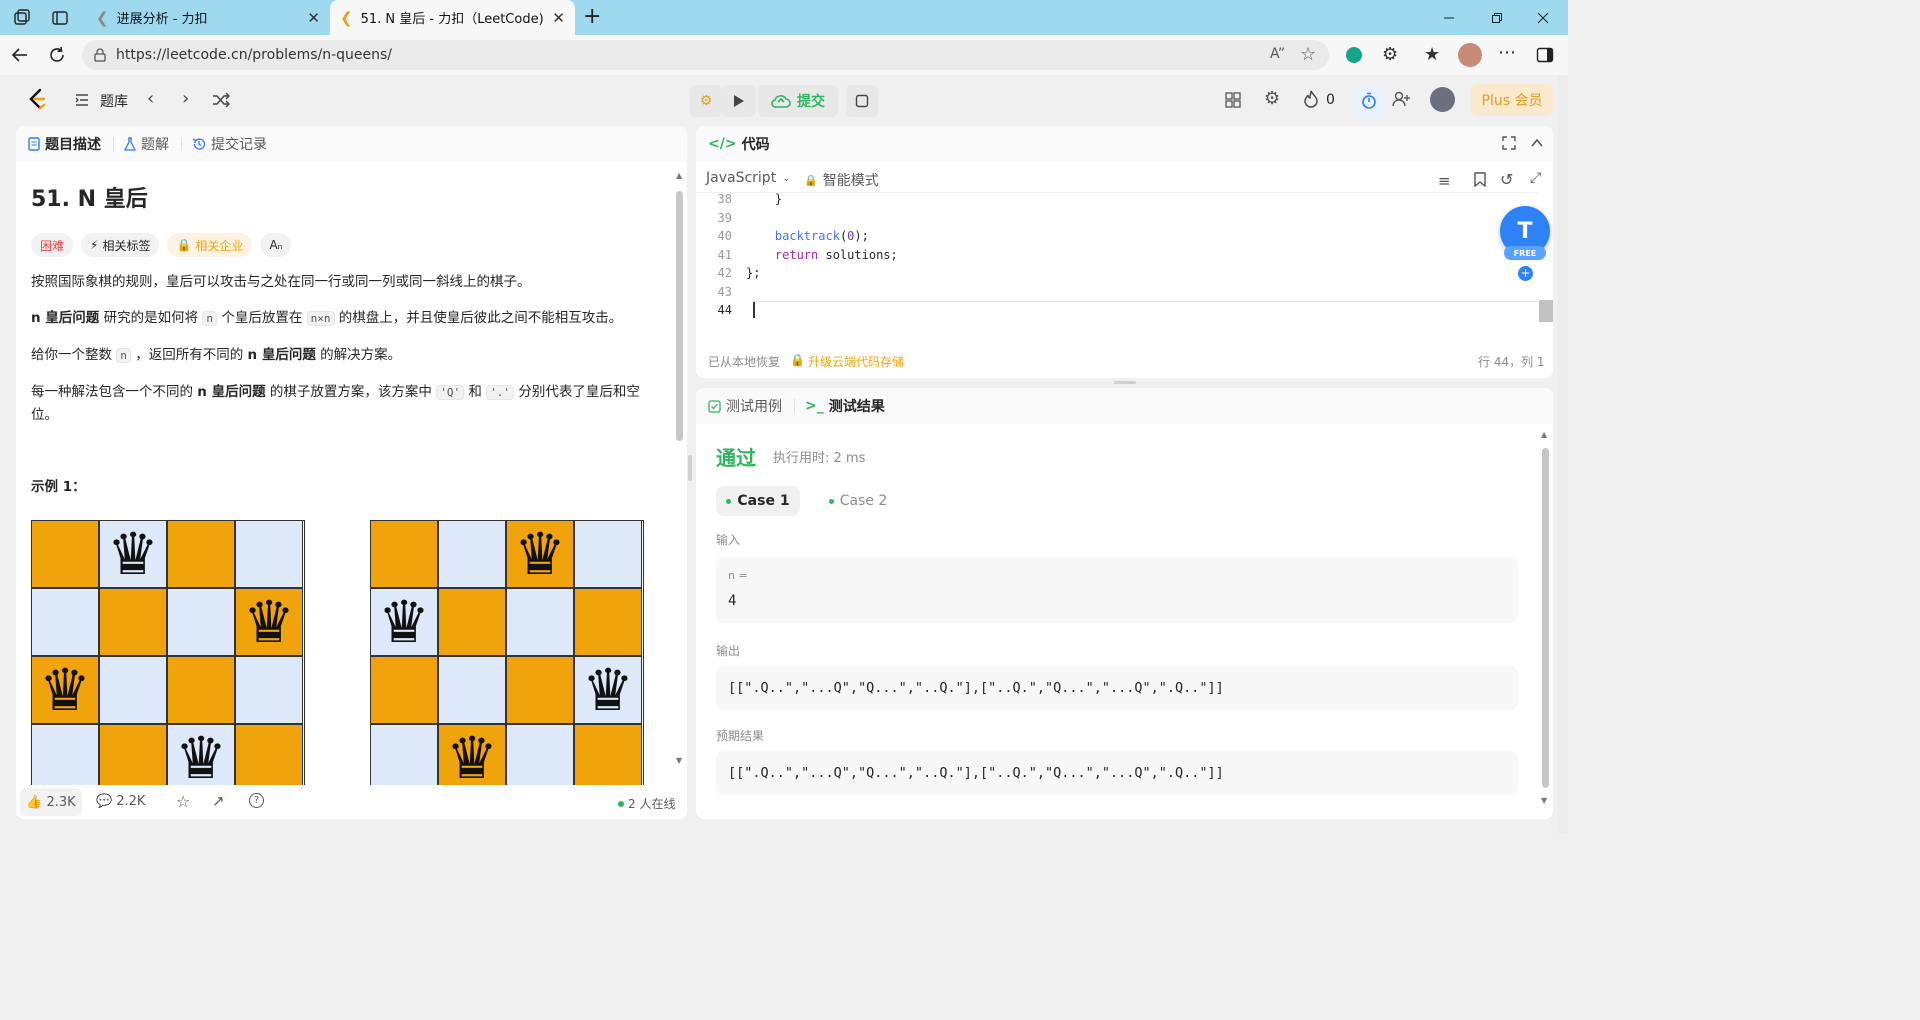 The width and height of the screenshot is (1920, 1020). I want to click on top-nav: 题库 ‹ › ⚙ 提交 ⚙ 0 Plus 会员, so click(784, 100).